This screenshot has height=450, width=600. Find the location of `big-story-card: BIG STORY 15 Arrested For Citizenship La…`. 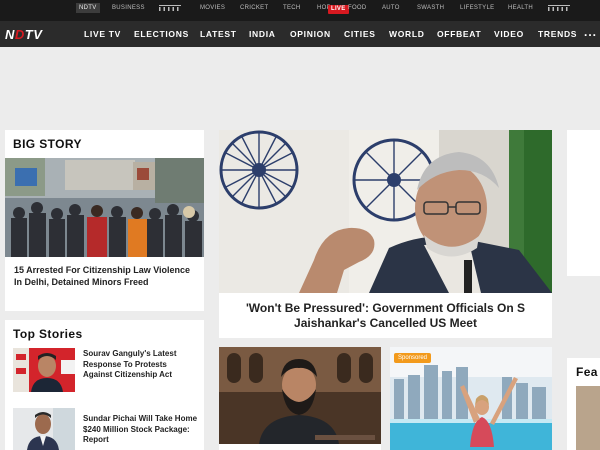

big-story-card: BIG STORY 15 Arrested For Citizenship La… is located at coordinates (104, 220).